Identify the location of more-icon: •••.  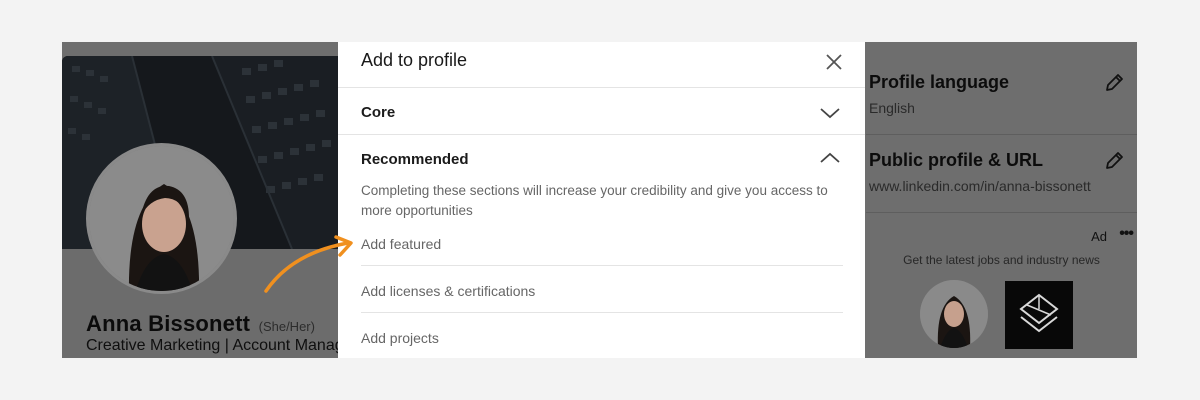
(1126, 234).